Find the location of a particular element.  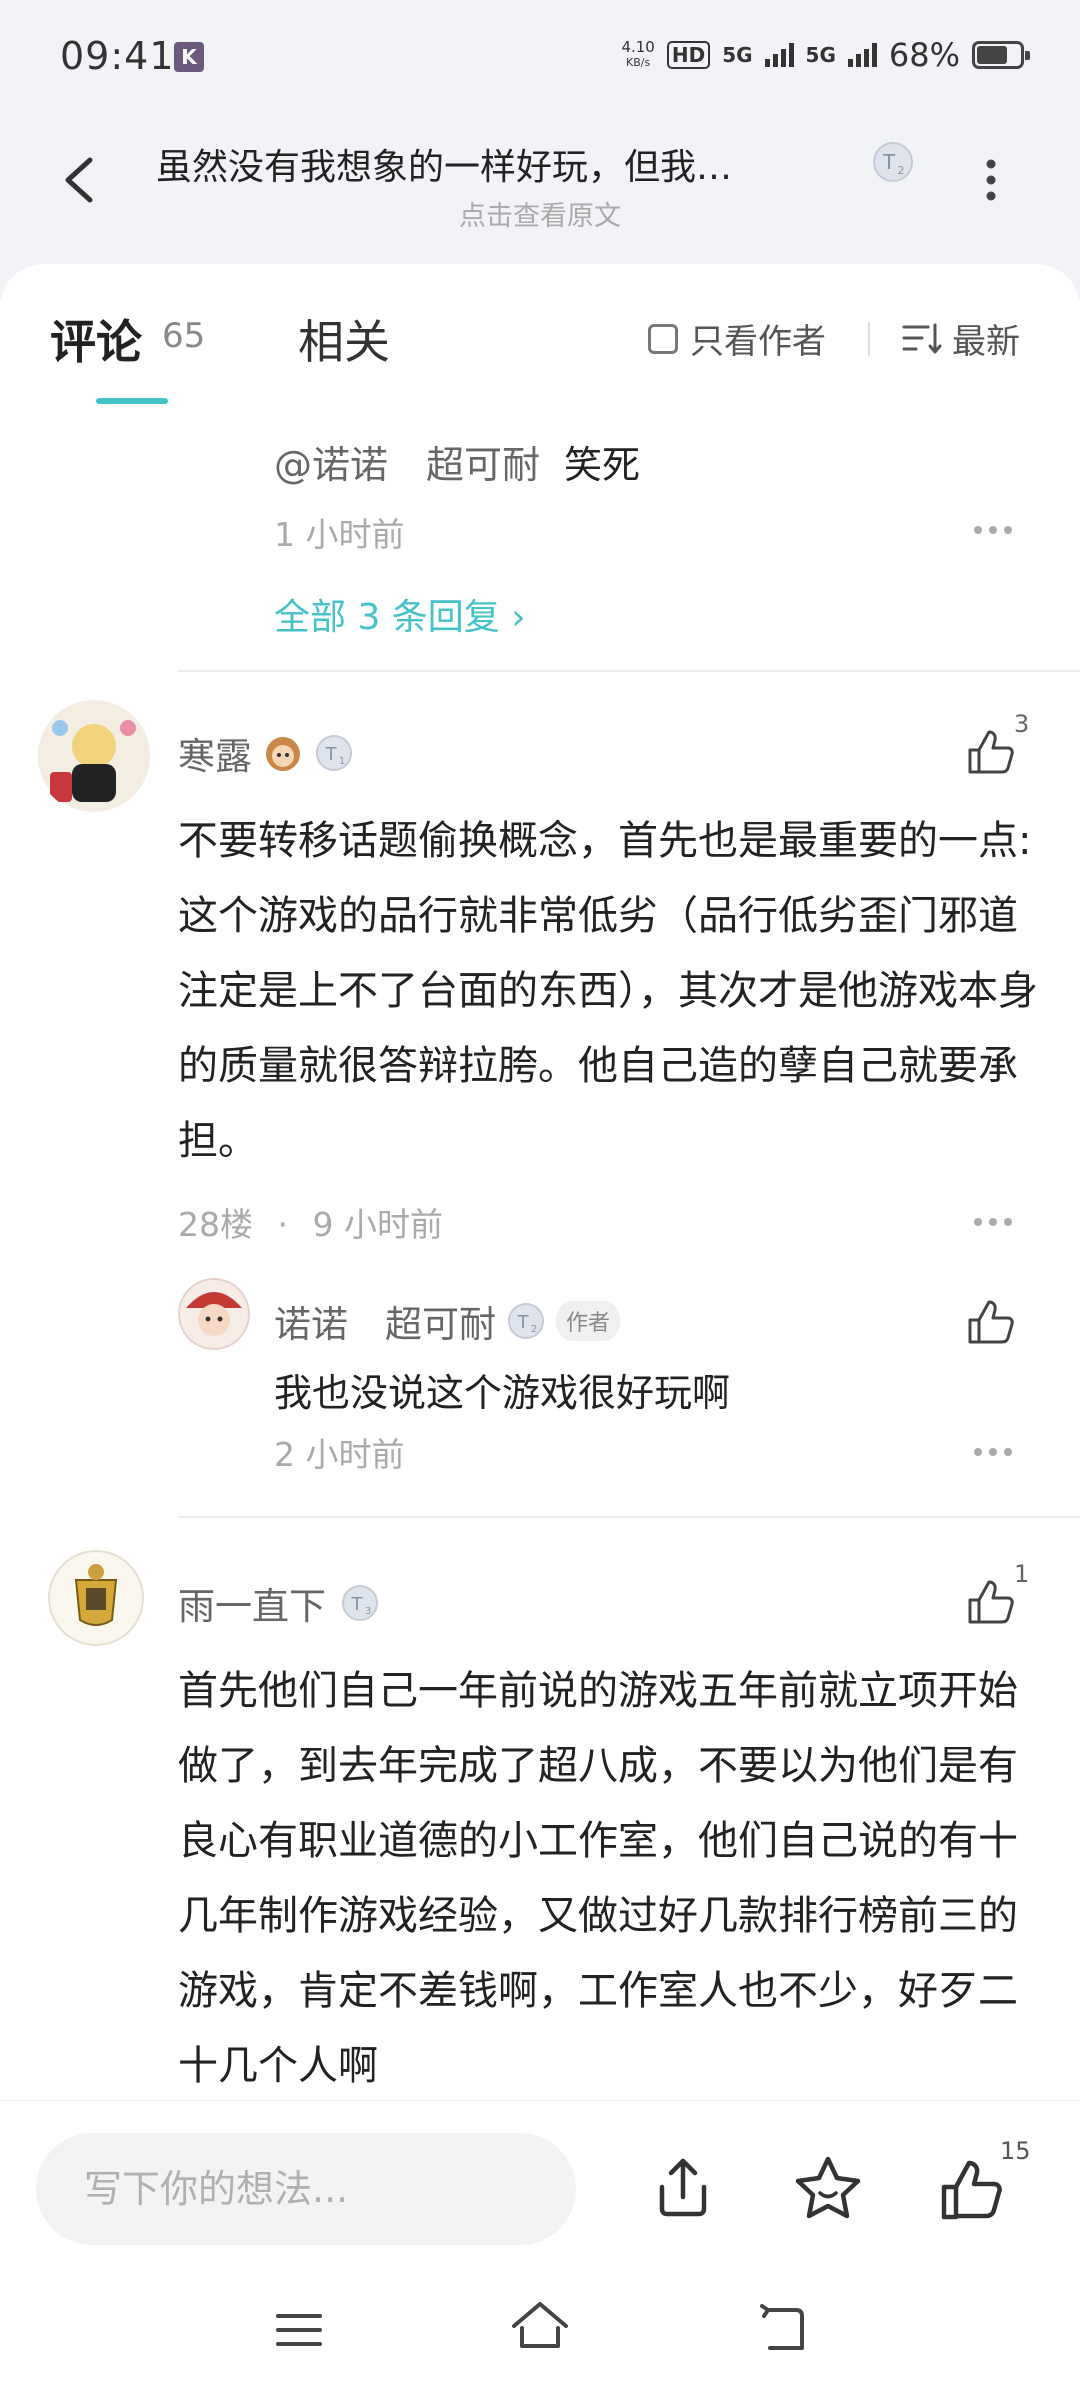

reply-header: 诺诺 超可耐 T 2 作者 is located at coordinates (447, 1321).